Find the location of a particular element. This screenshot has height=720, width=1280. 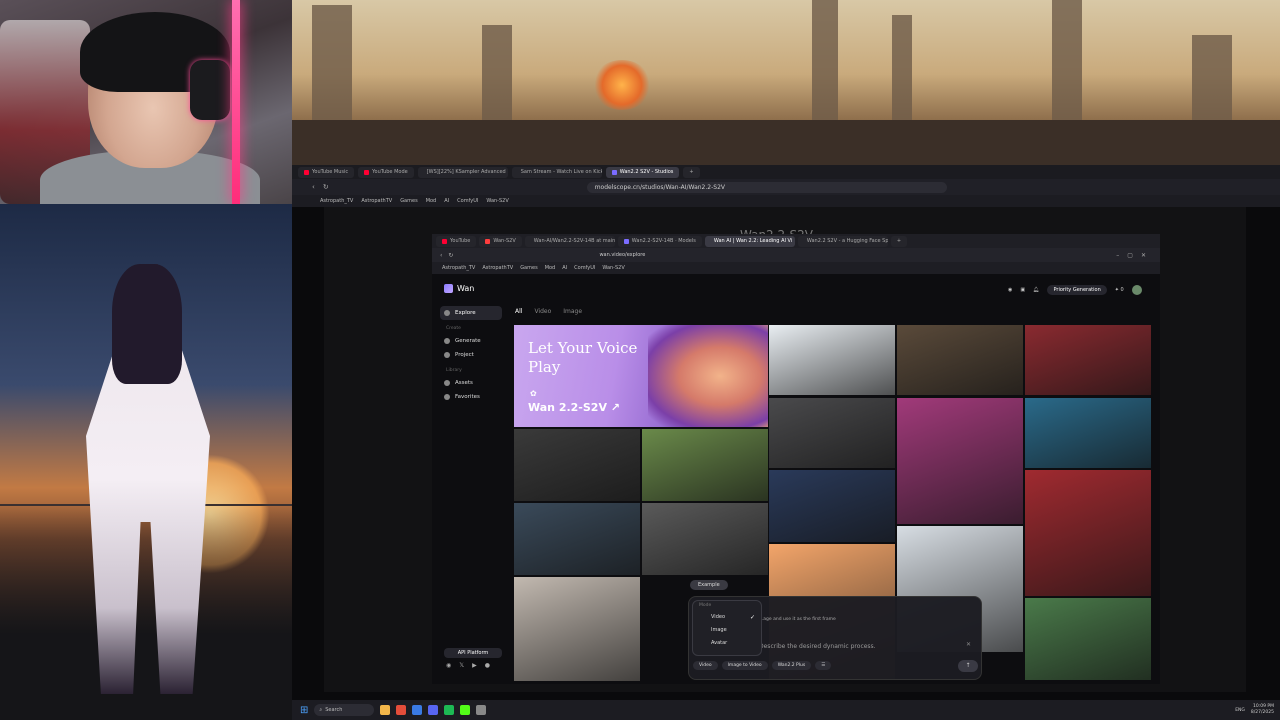

discord-app-icon is located at coordinates (433, 710).